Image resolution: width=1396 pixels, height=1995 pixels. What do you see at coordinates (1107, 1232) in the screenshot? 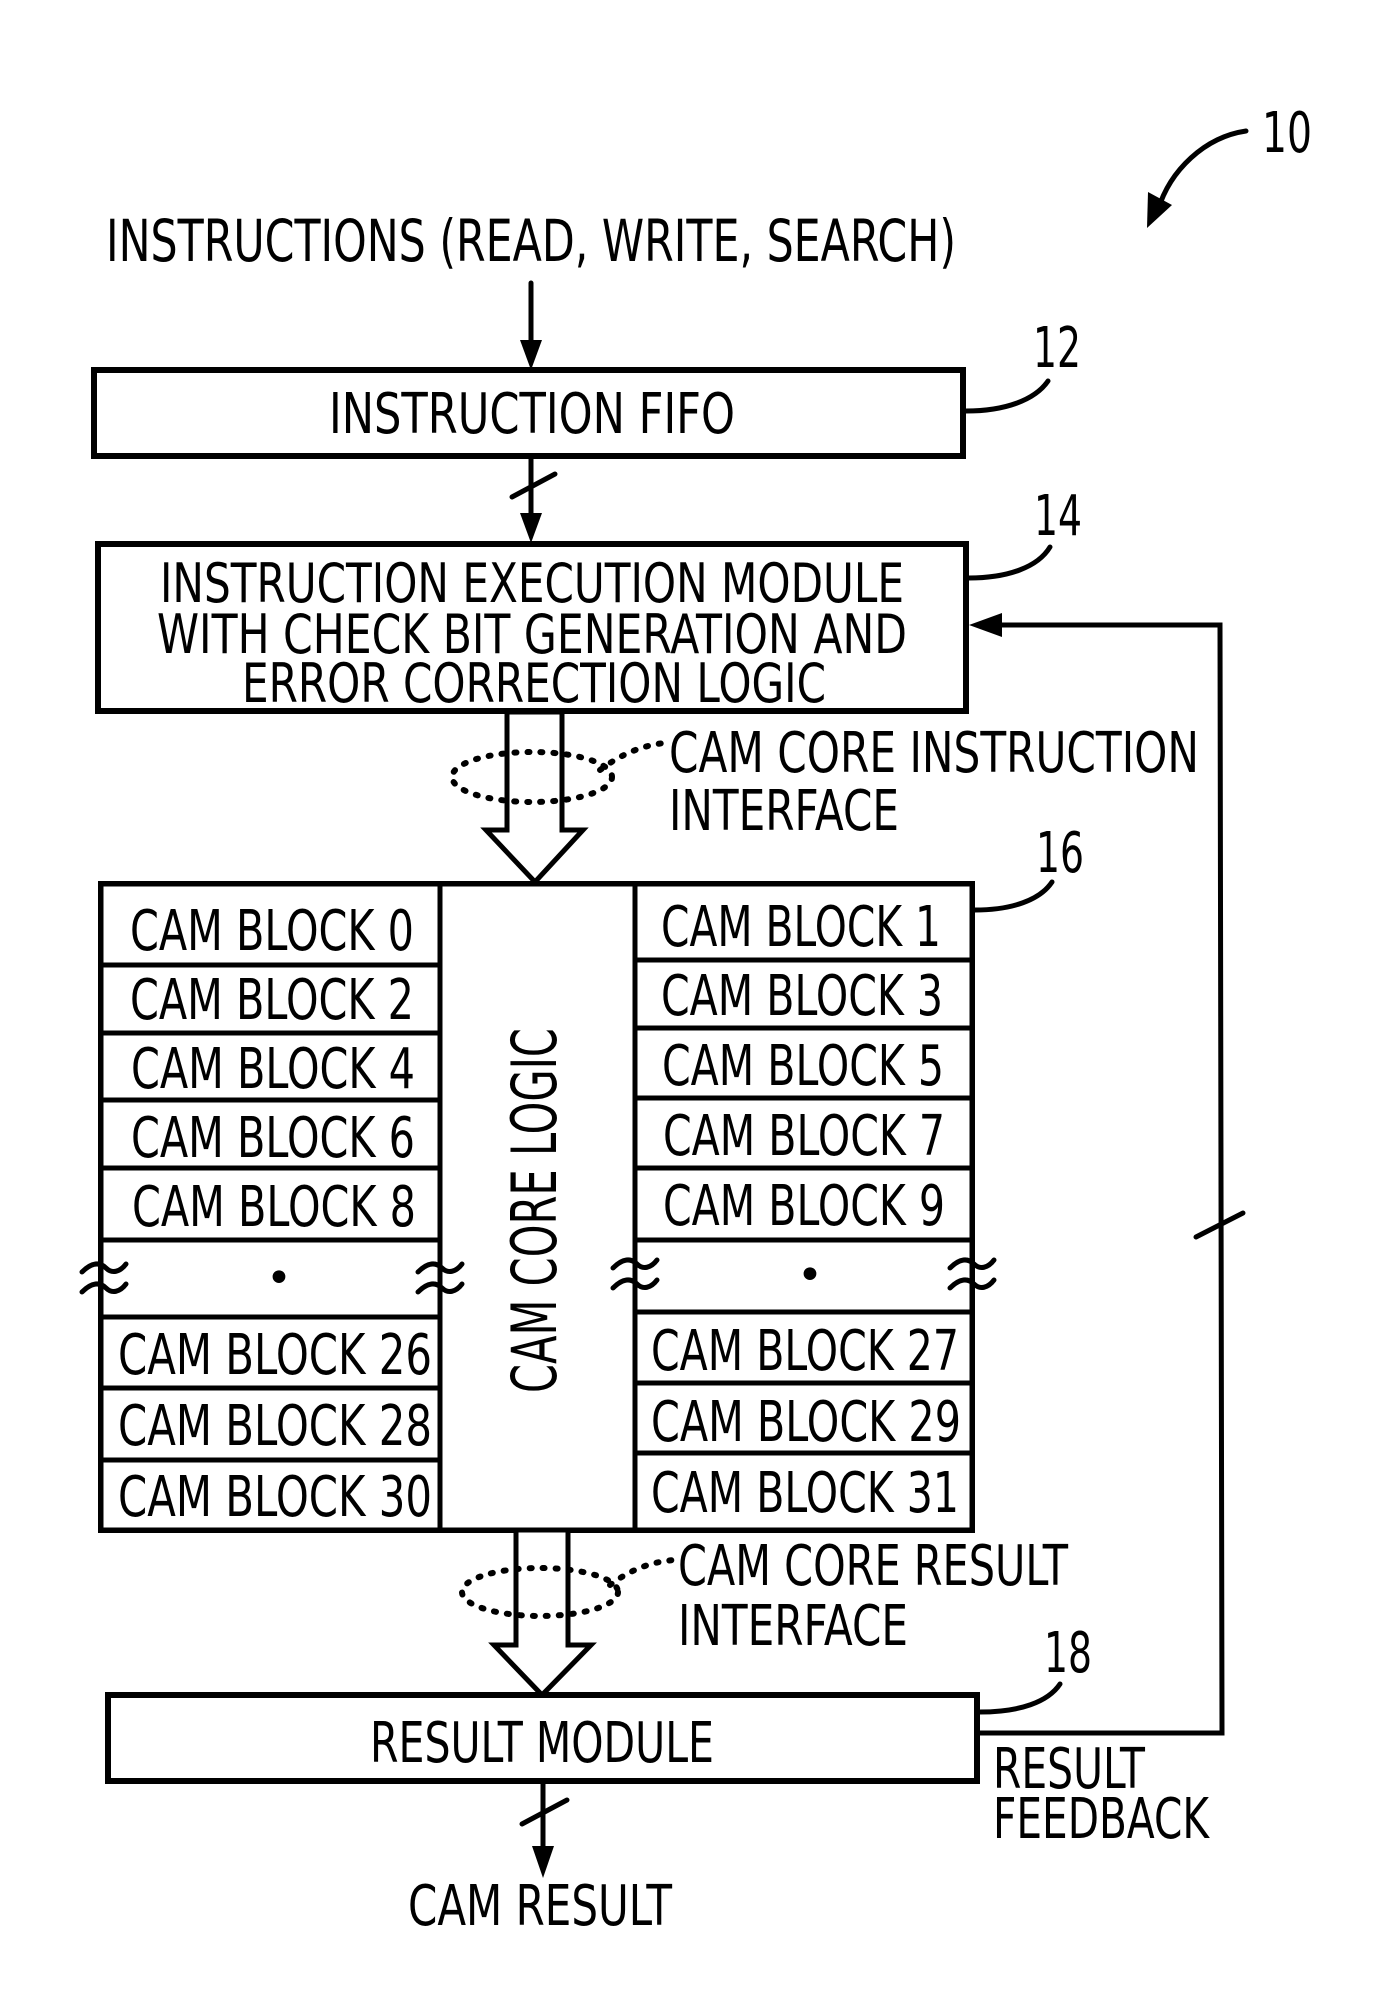
I see `result-feedback-loop: RESULT FEEDBACK` at bounding box center [1107, 1232].